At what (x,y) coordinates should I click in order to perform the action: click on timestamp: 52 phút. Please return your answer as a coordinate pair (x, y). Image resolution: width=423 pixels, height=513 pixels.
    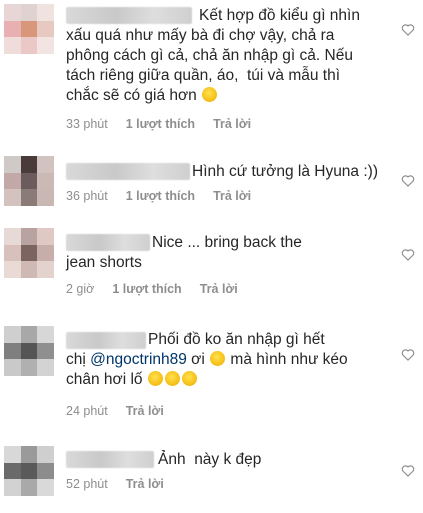
    Looking at the image, I should click on (87, 484).